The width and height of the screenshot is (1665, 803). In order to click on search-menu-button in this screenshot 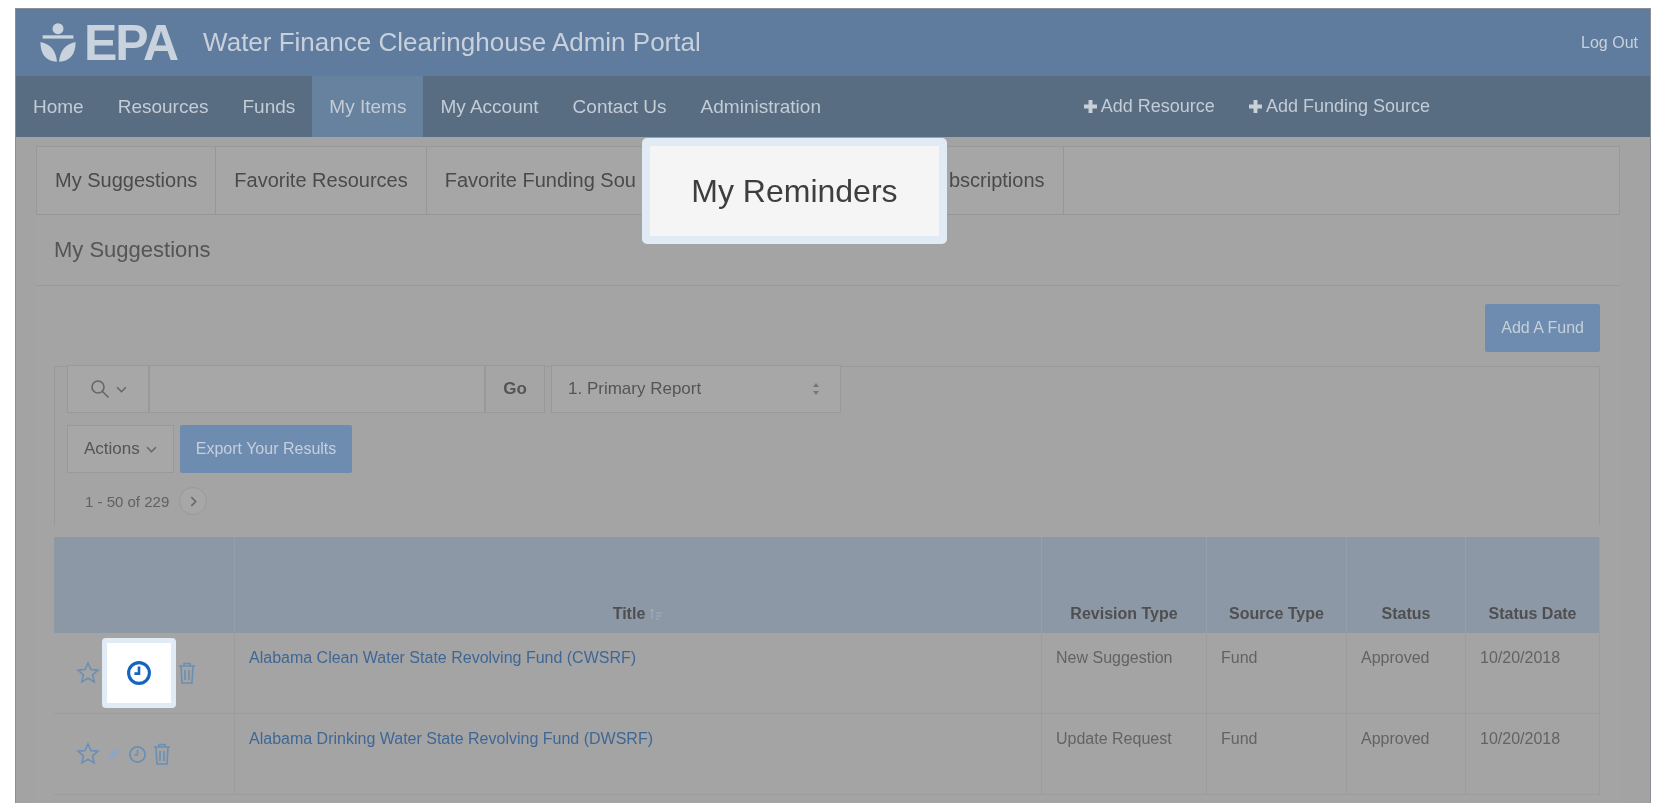, I will do `click(108, 389)`.